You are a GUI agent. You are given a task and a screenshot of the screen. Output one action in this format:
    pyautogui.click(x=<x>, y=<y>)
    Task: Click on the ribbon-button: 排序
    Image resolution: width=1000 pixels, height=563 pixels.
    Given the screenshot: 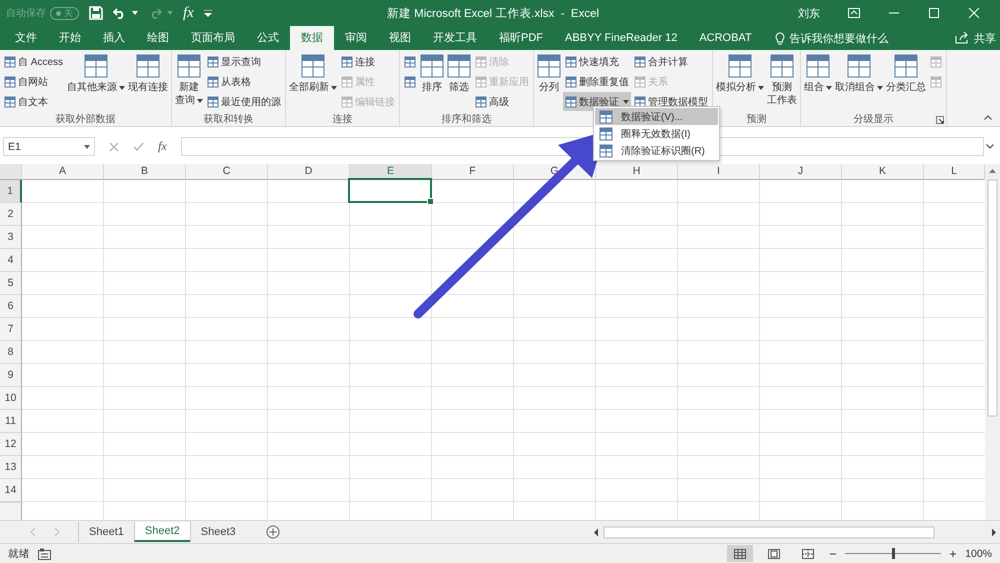 What is the action you would take?
    pyautogui.click(x=432, y=82)
    